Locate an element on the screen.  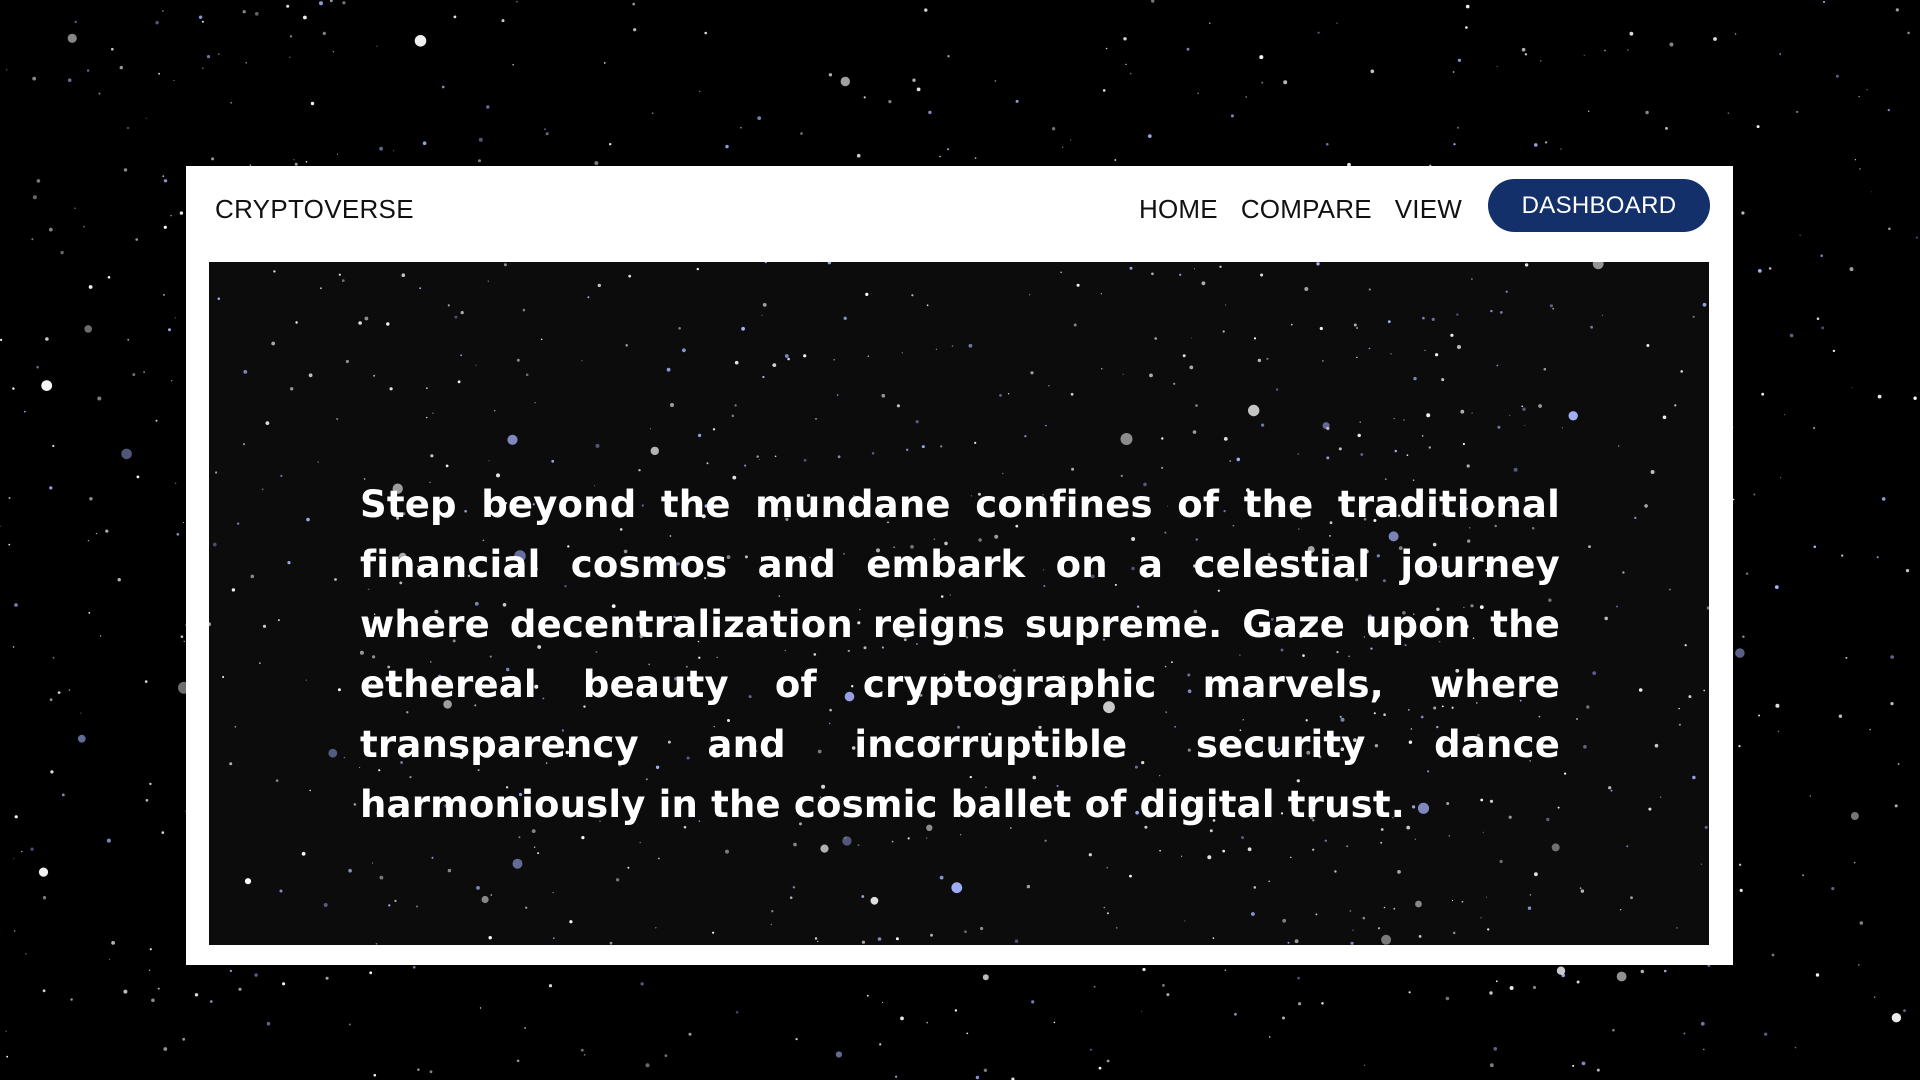
nav-home-link: HOME is located at coordinates (1178, 209).